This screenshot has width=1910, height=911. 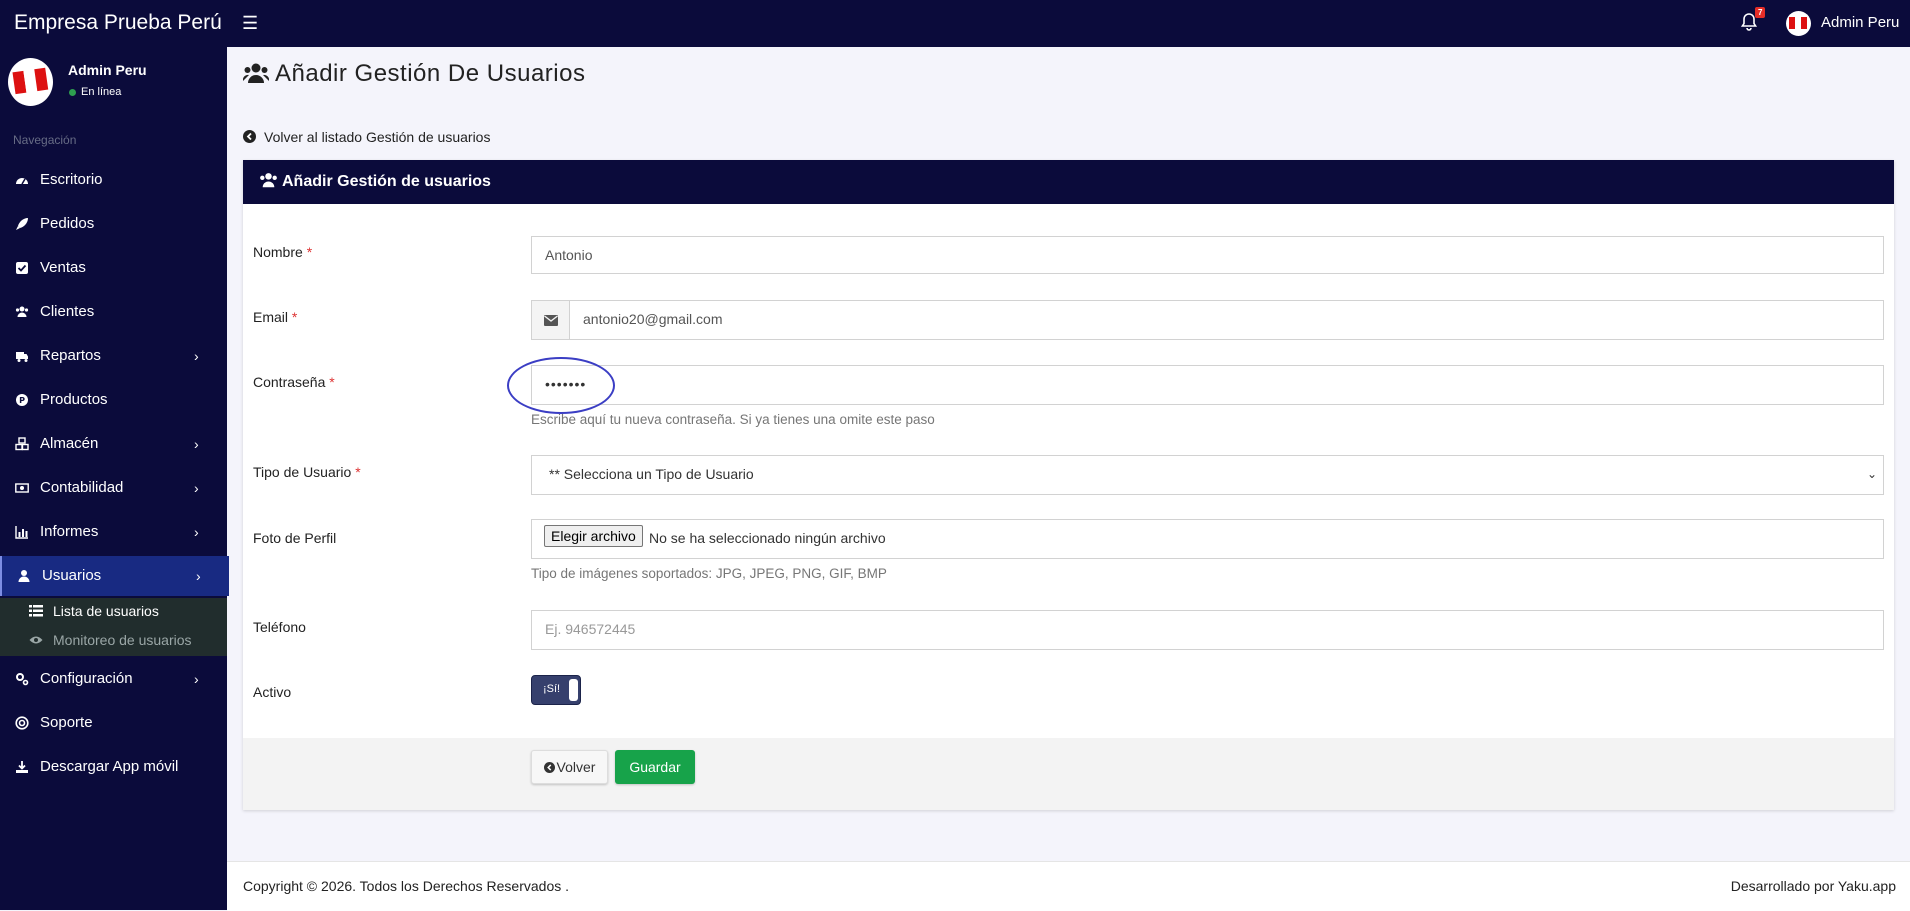 I want to click on tipo-usuario-selected: ** Selecciona un Tipo de Usuario, so click(x=651, y=474).